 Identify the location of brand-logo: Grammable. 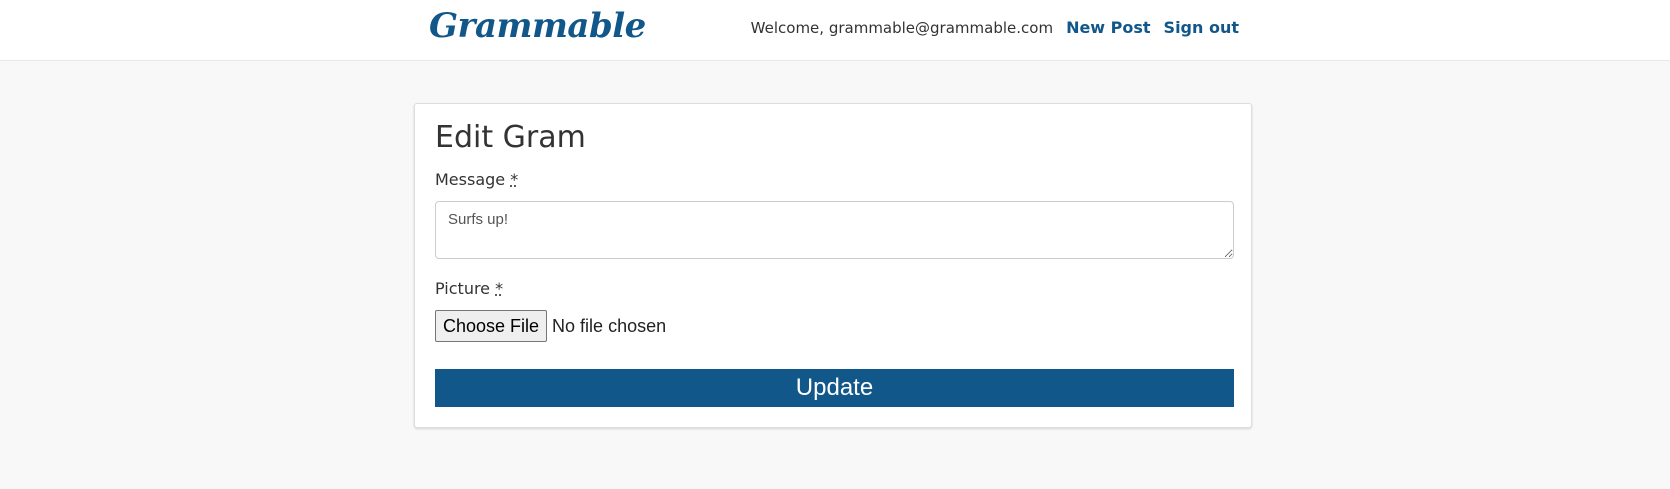
(537, 26).